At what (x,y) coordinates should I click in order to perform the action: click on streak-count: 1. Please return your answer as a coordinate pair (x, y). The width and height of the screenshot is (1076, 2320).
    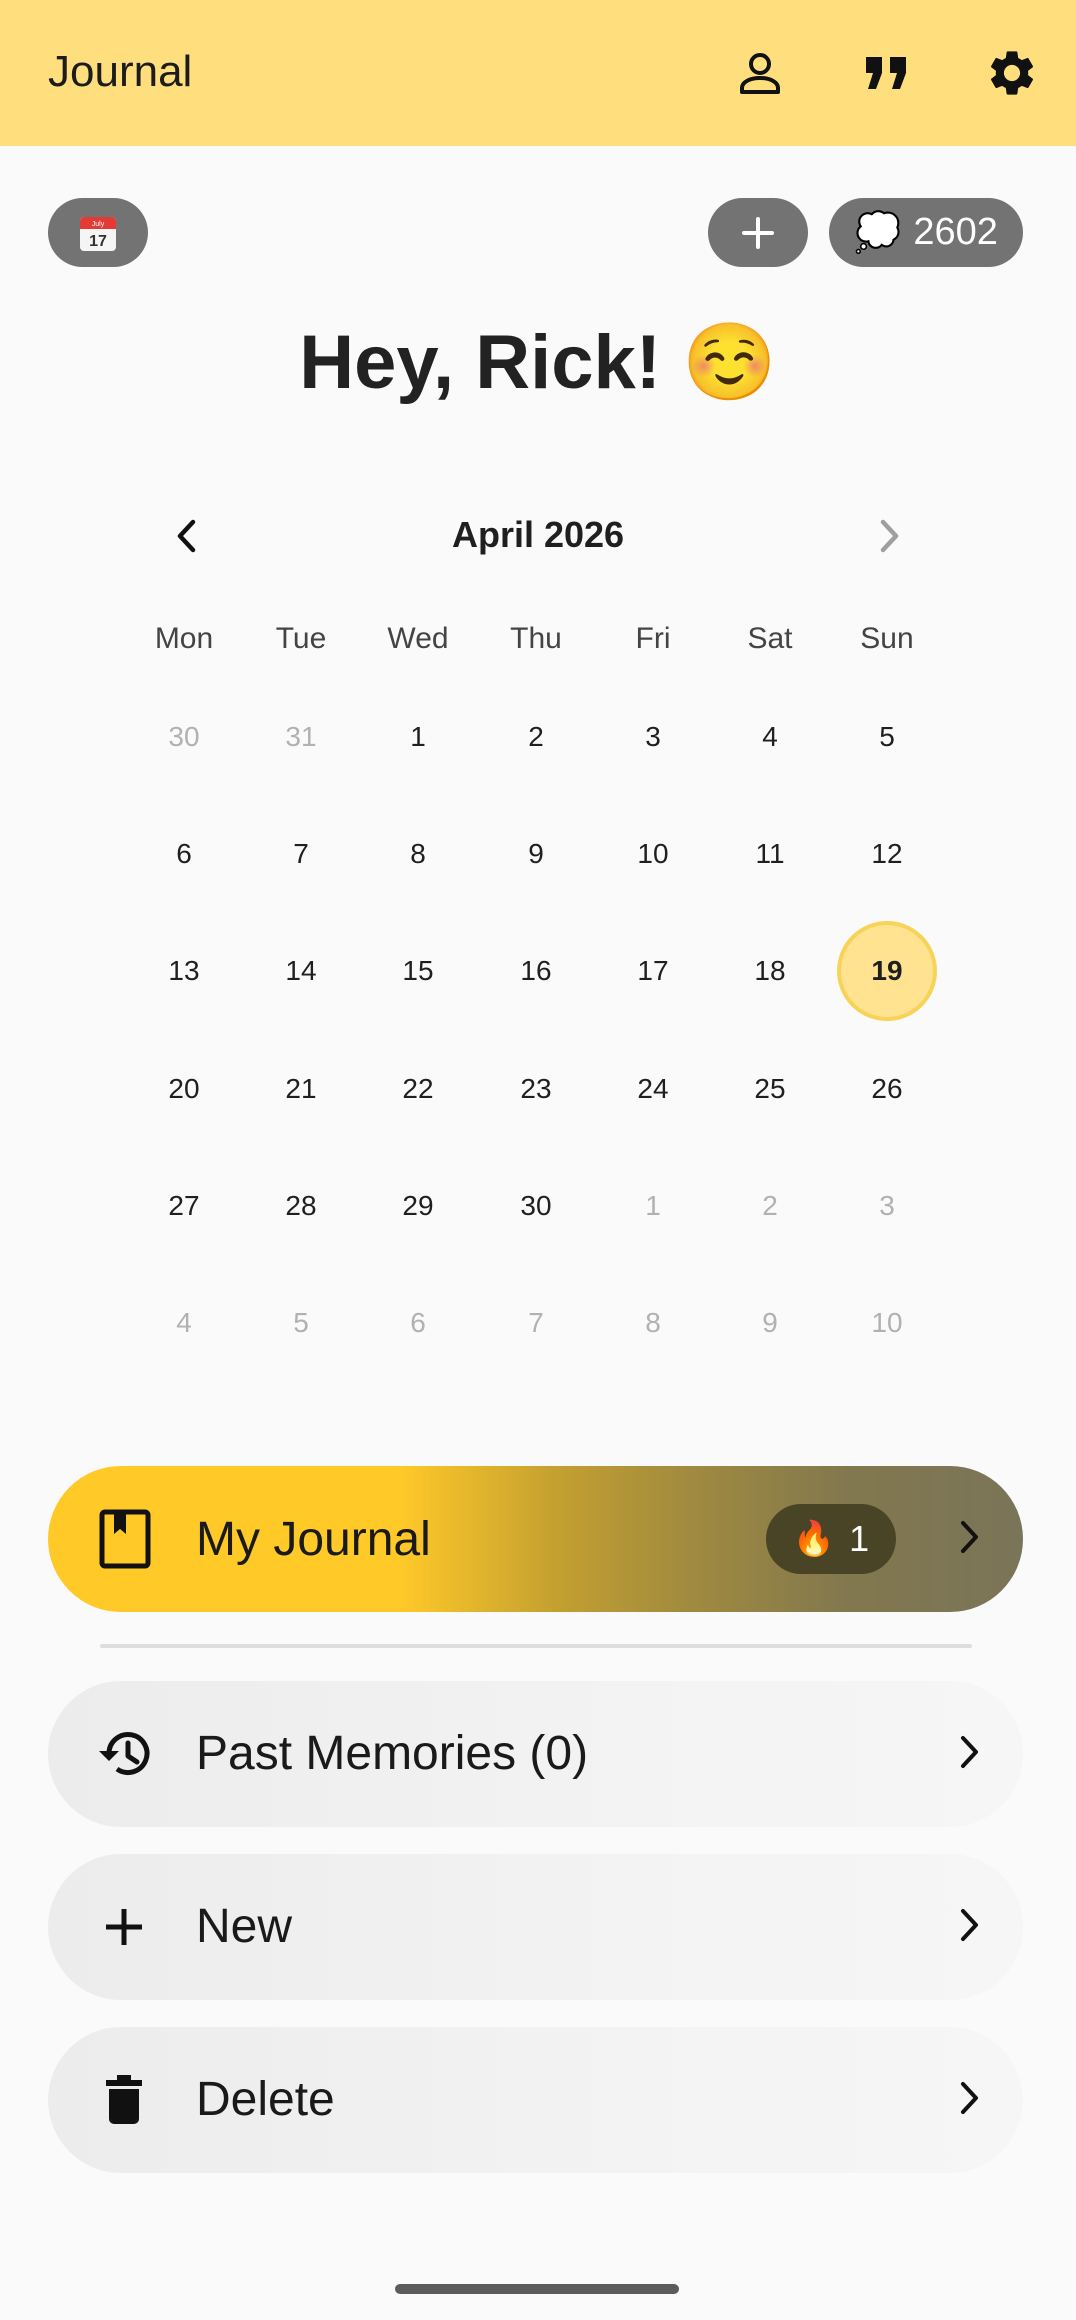
    Looking at the image, I should click on (859, 1538).